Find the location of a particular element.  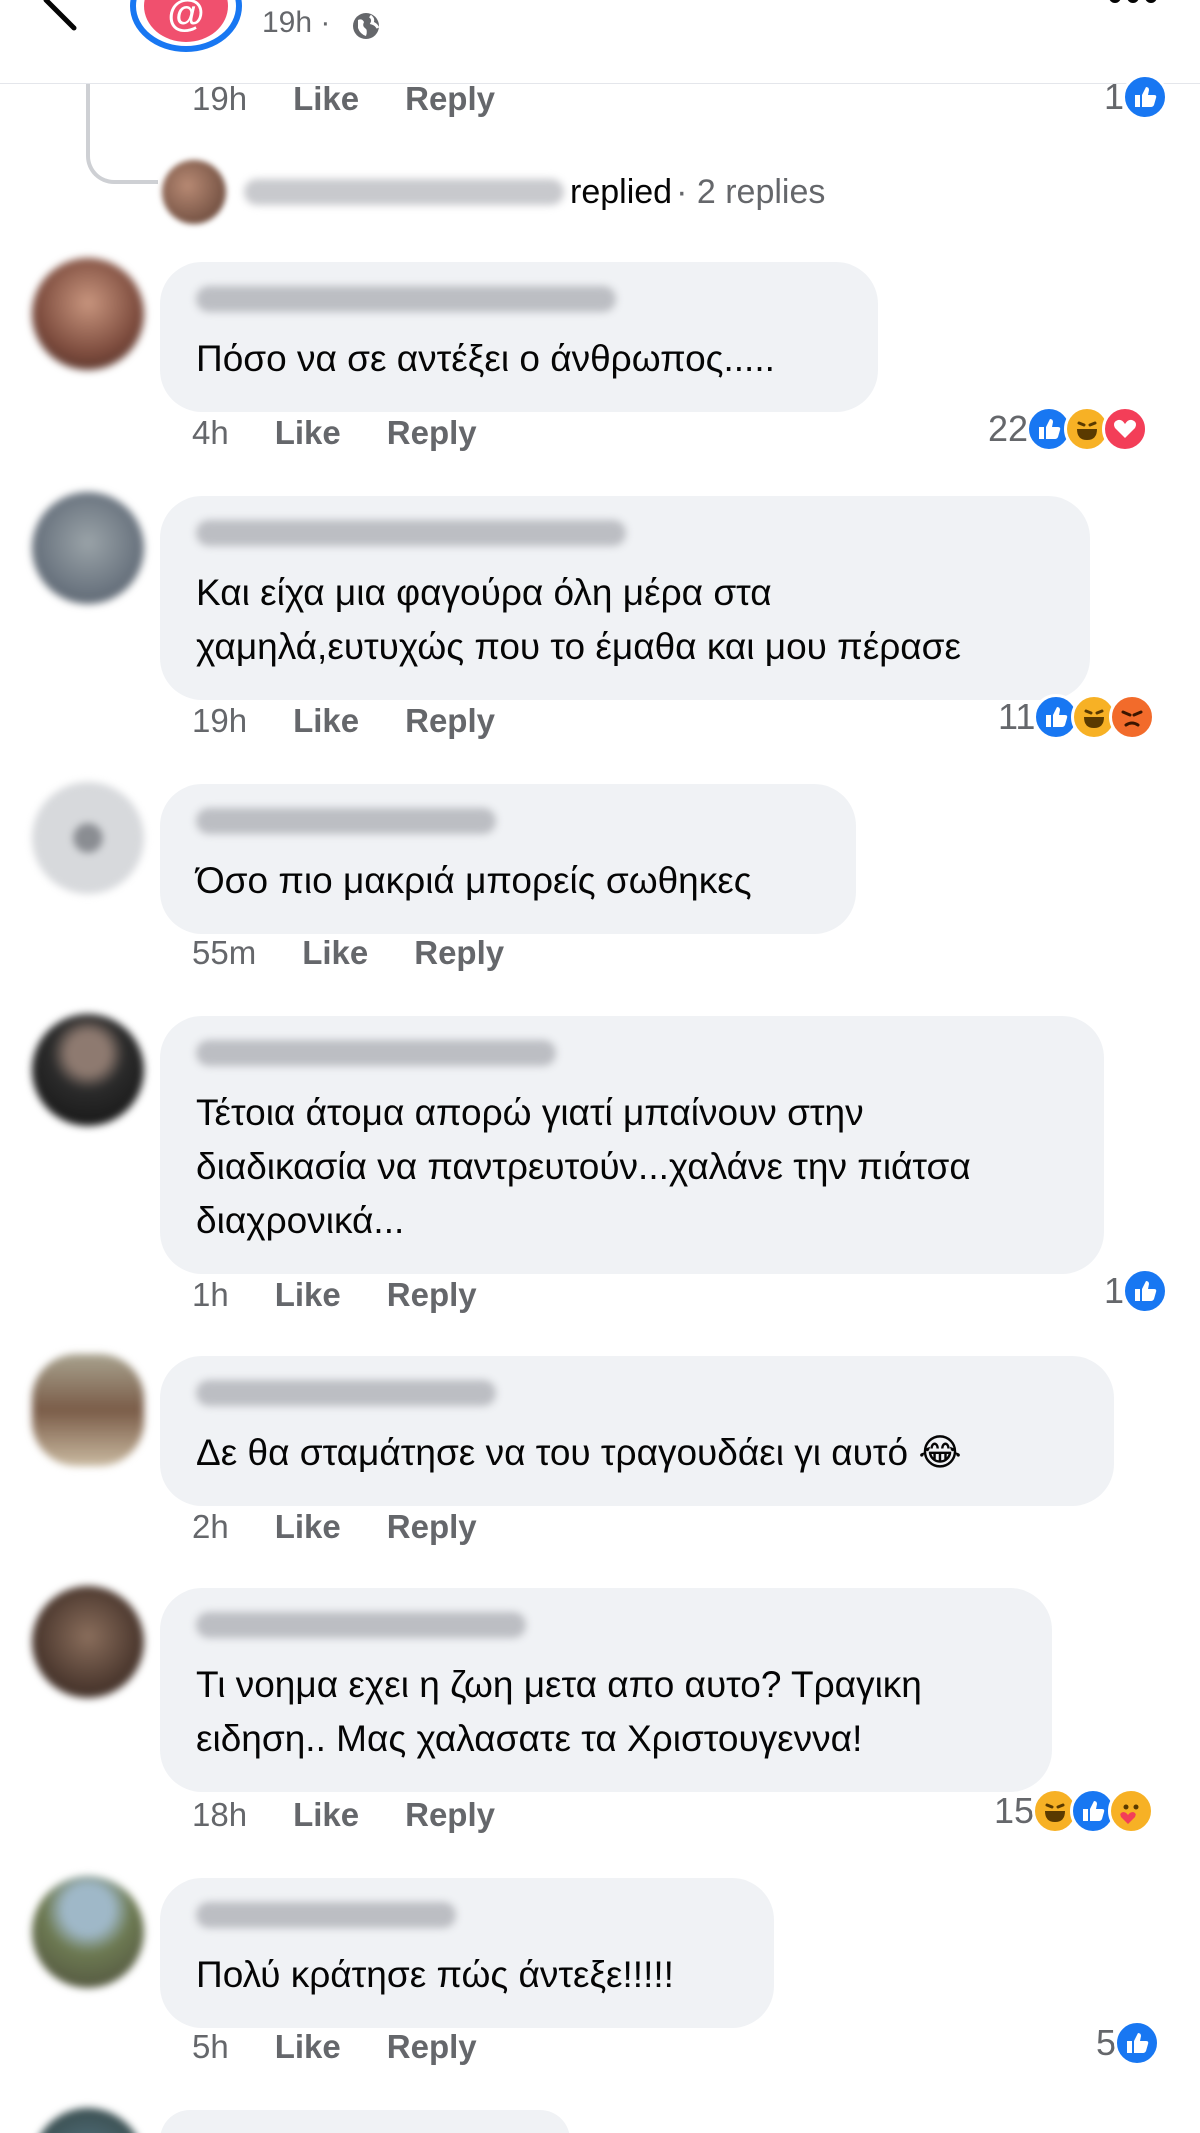

view-replies-link: replied · 2 replies is located at coordinates (493, 192).